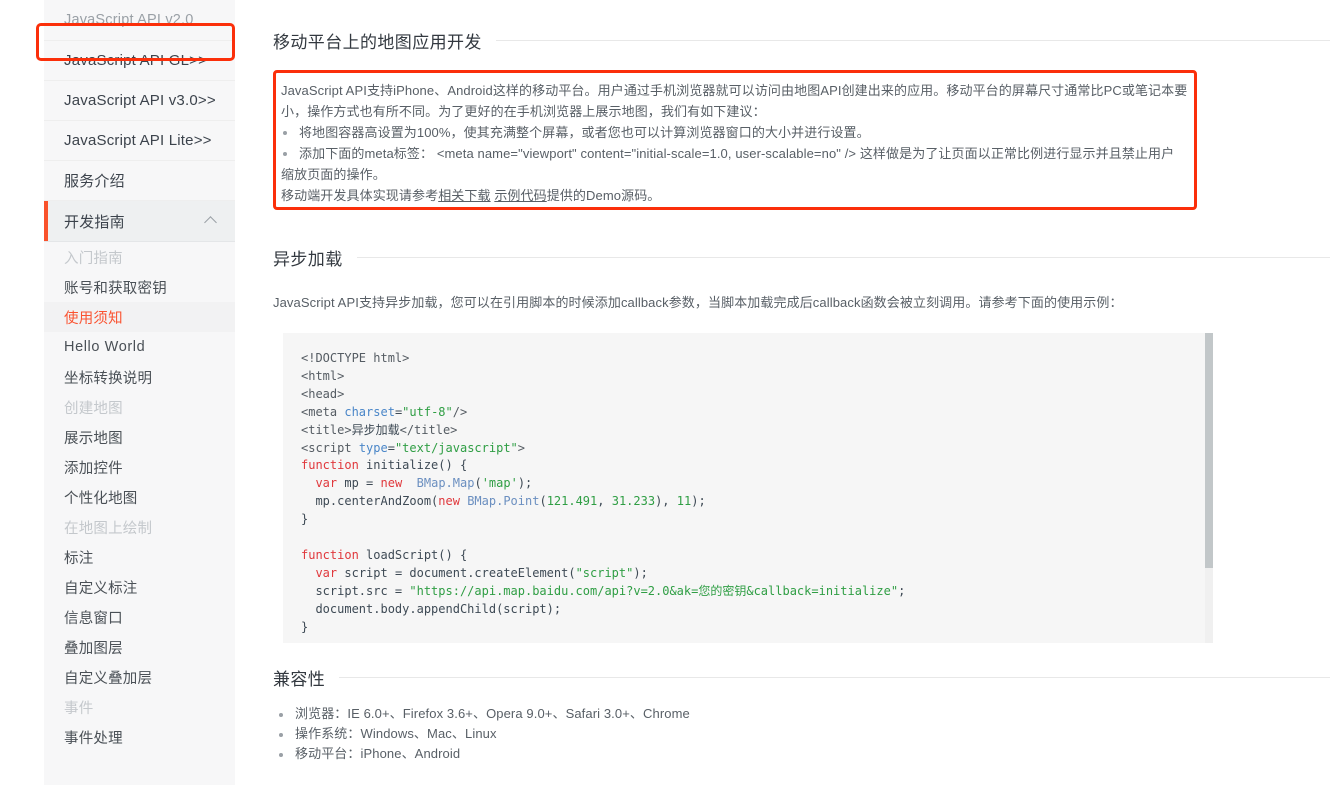 This screenshot has height=785, width=1330. What do you see at coordinates (129, 20) in the screenshot?
I see `sidebar-version-label: JavaScript API v2.0` at bounding box center [129, 20].